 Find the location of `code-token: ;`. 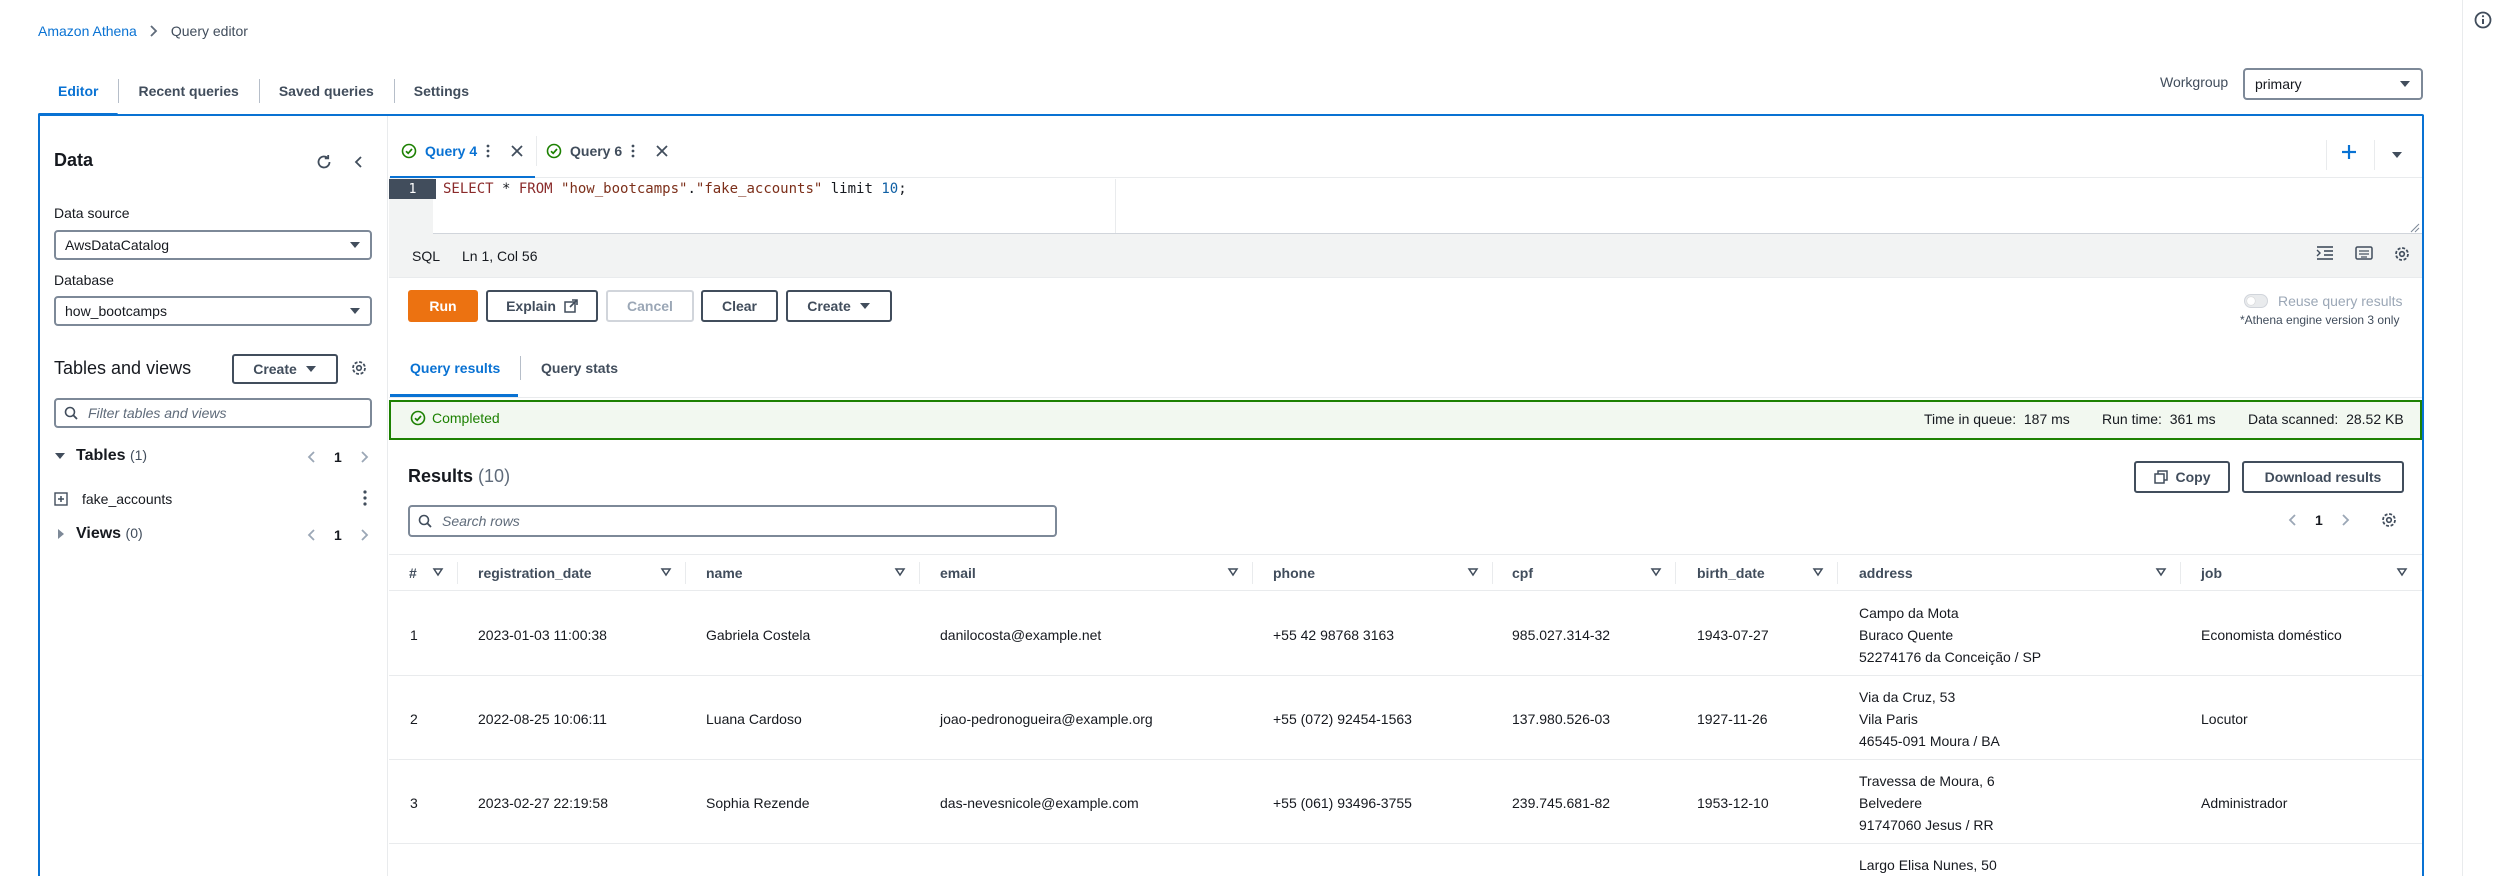

code-token: ; is located at coordinates (902, 189).